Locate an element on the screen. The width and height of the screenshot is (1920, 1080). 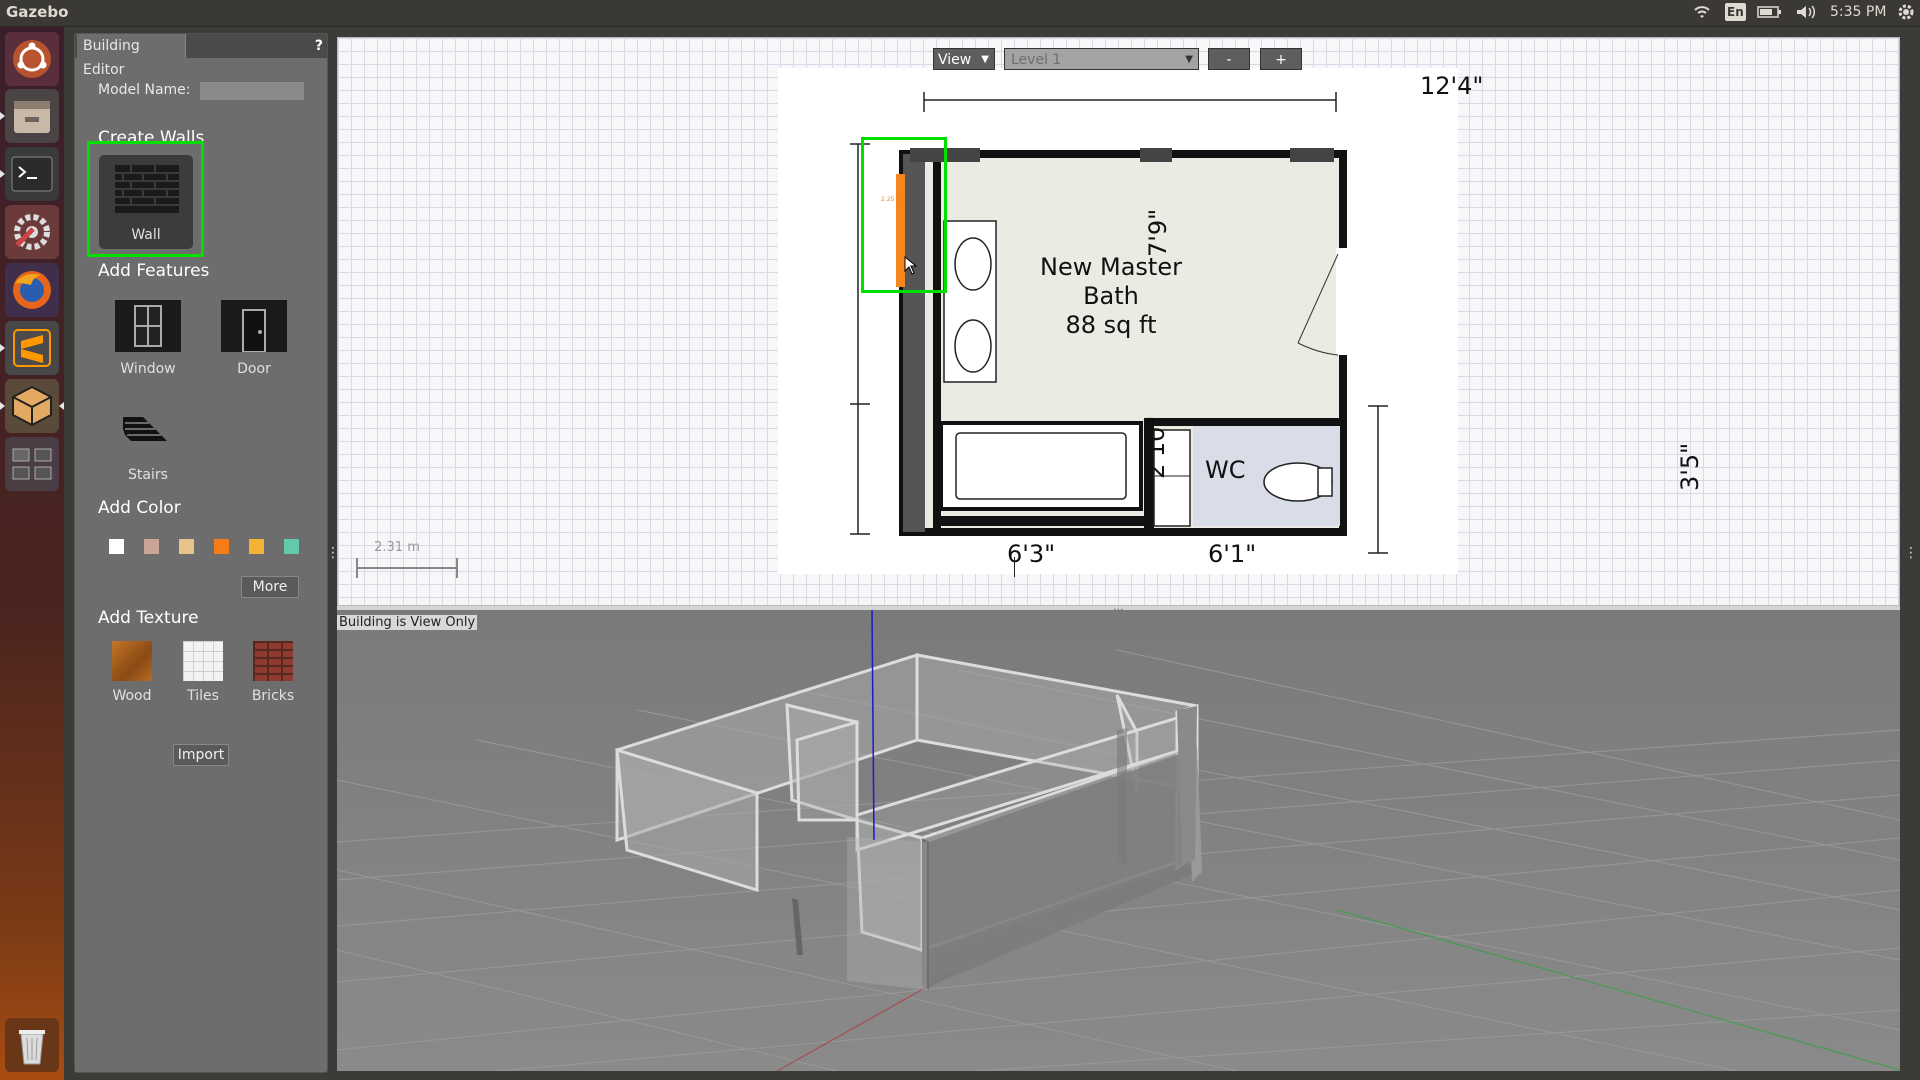
dimension-left-top: 7'9" is located at coordinates (1158, 232).